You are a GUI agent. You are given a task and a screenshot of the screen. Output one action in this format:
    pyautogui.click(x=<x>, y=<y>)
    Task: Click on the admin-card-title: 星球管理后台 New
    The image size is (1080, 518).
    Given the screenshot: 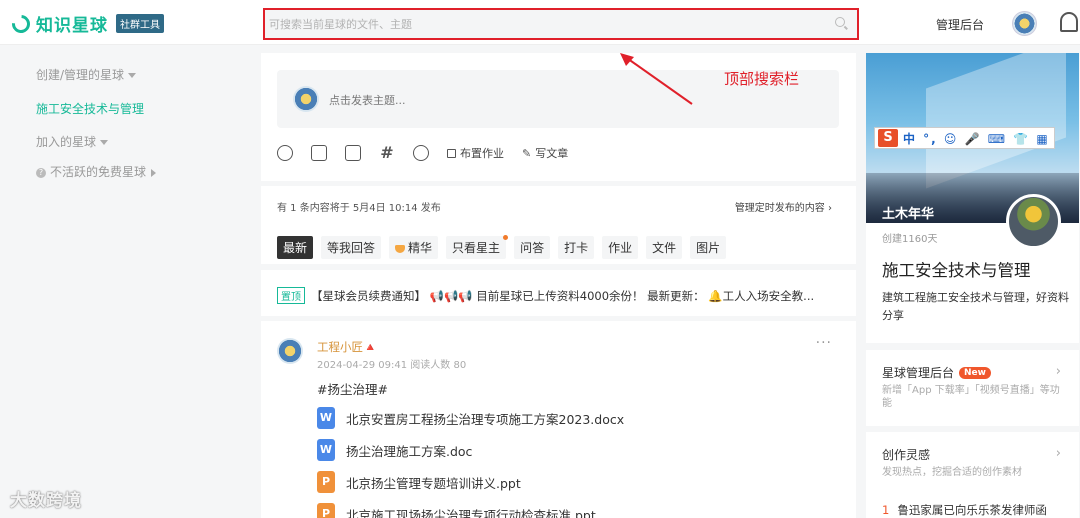 What is the action you would take?
    pyautogui.click(x=936, y=372)
    